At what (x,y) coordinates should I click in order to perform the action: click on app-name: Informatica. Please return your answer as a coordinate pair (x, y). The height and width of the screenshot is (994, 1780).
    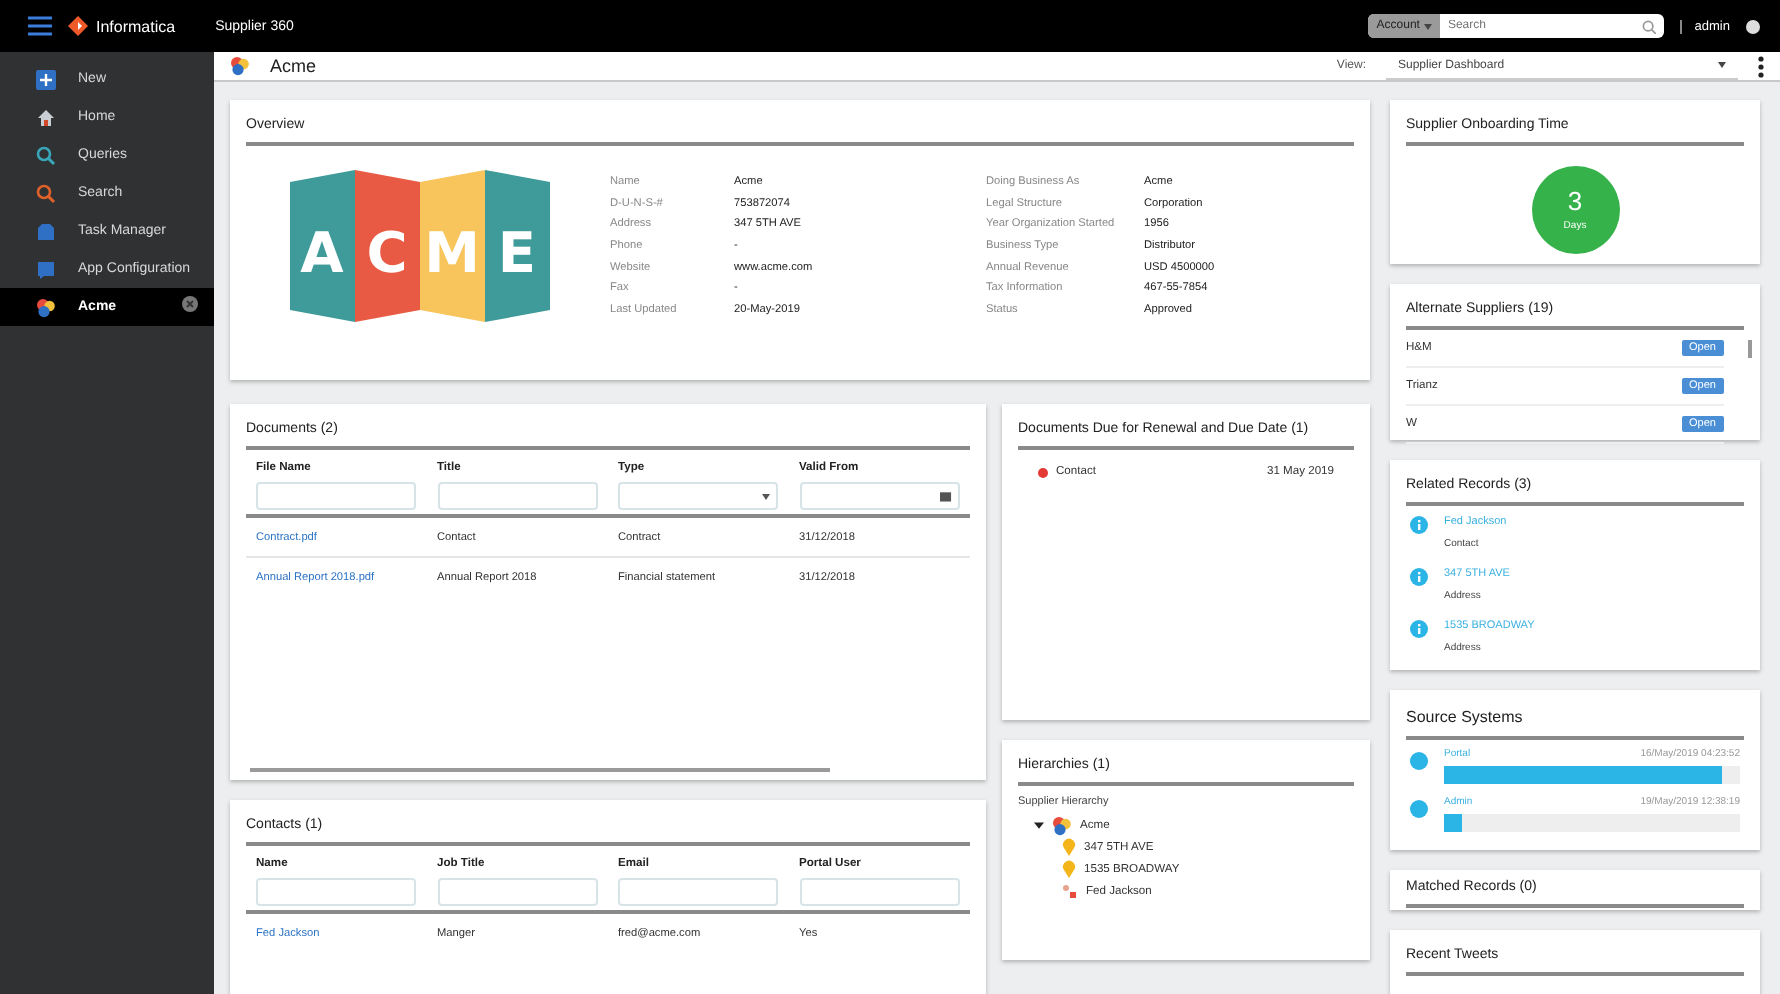
    Looking at the image, I should click on (136, 26).